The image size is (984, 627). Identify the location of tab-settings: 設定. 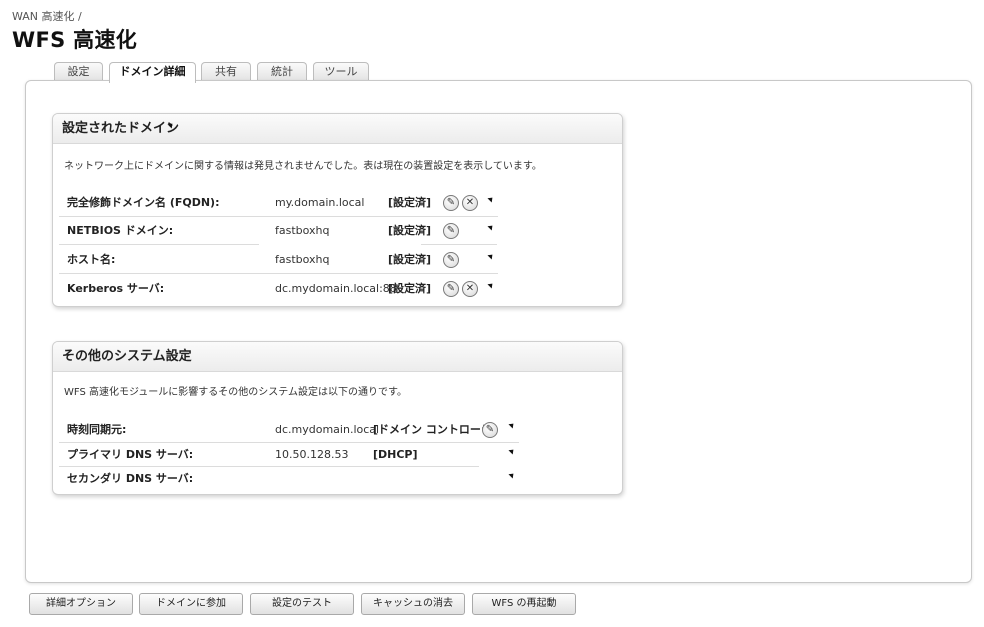
(78, 71).